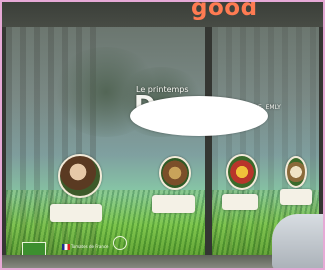 Image resolution: width=325 pixels, height=270 pixels. What do you see at coordinates (208, 143) in the screenshot?
I see `window-frame-center` at bounding box center [208, 143].